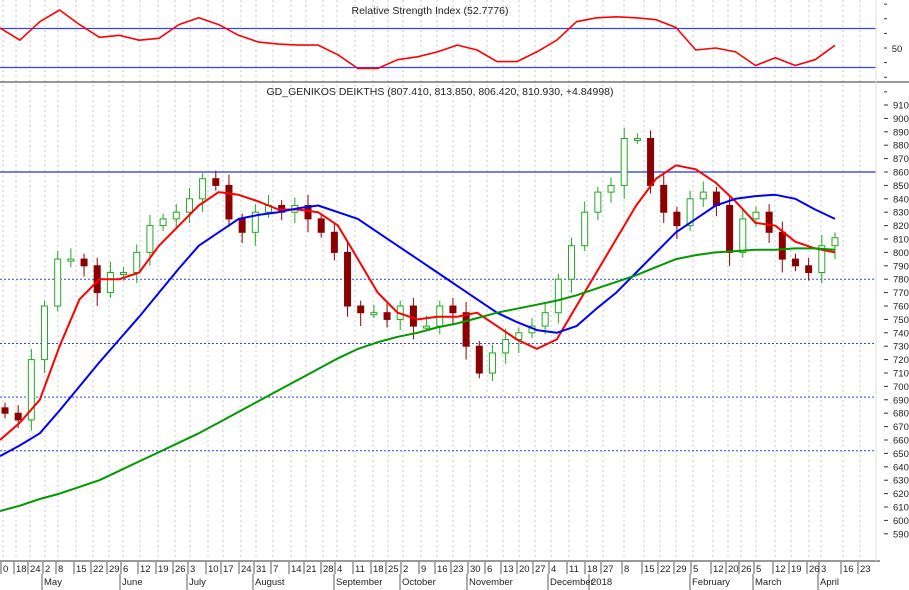 The width and height of the screenshot is (909, 590). What do you see at coordinates (901, 508) in the screenshot?
I see `price-y-label: 610` at bounding box center [901, 508].